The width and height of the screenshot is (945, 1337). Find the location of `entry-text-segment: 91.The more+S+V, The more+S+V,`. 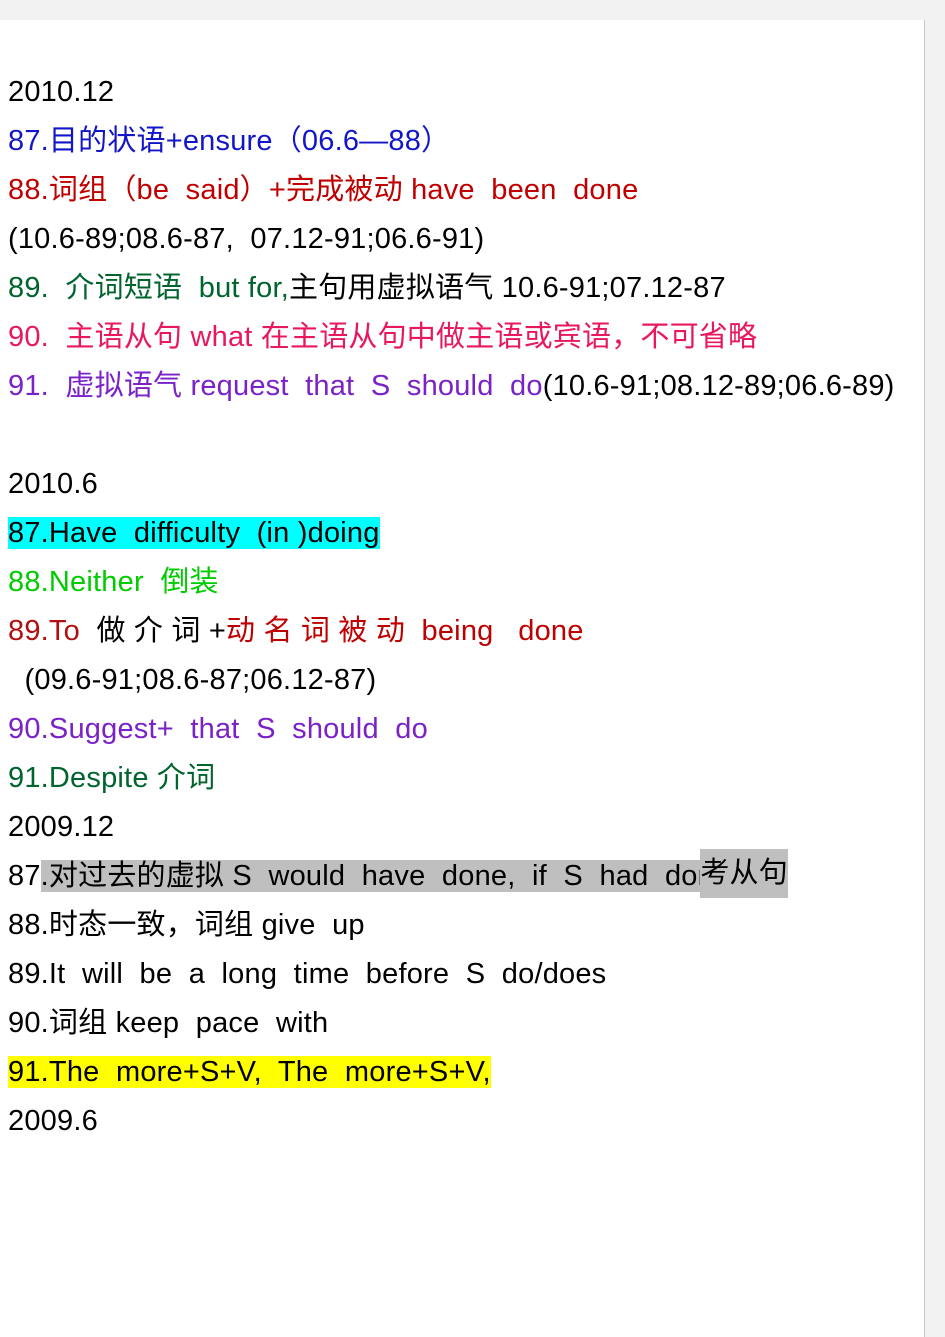

entry-text-segment: 91.The more+S+V, The more+S+V, is located at coordinates (249, 1072).